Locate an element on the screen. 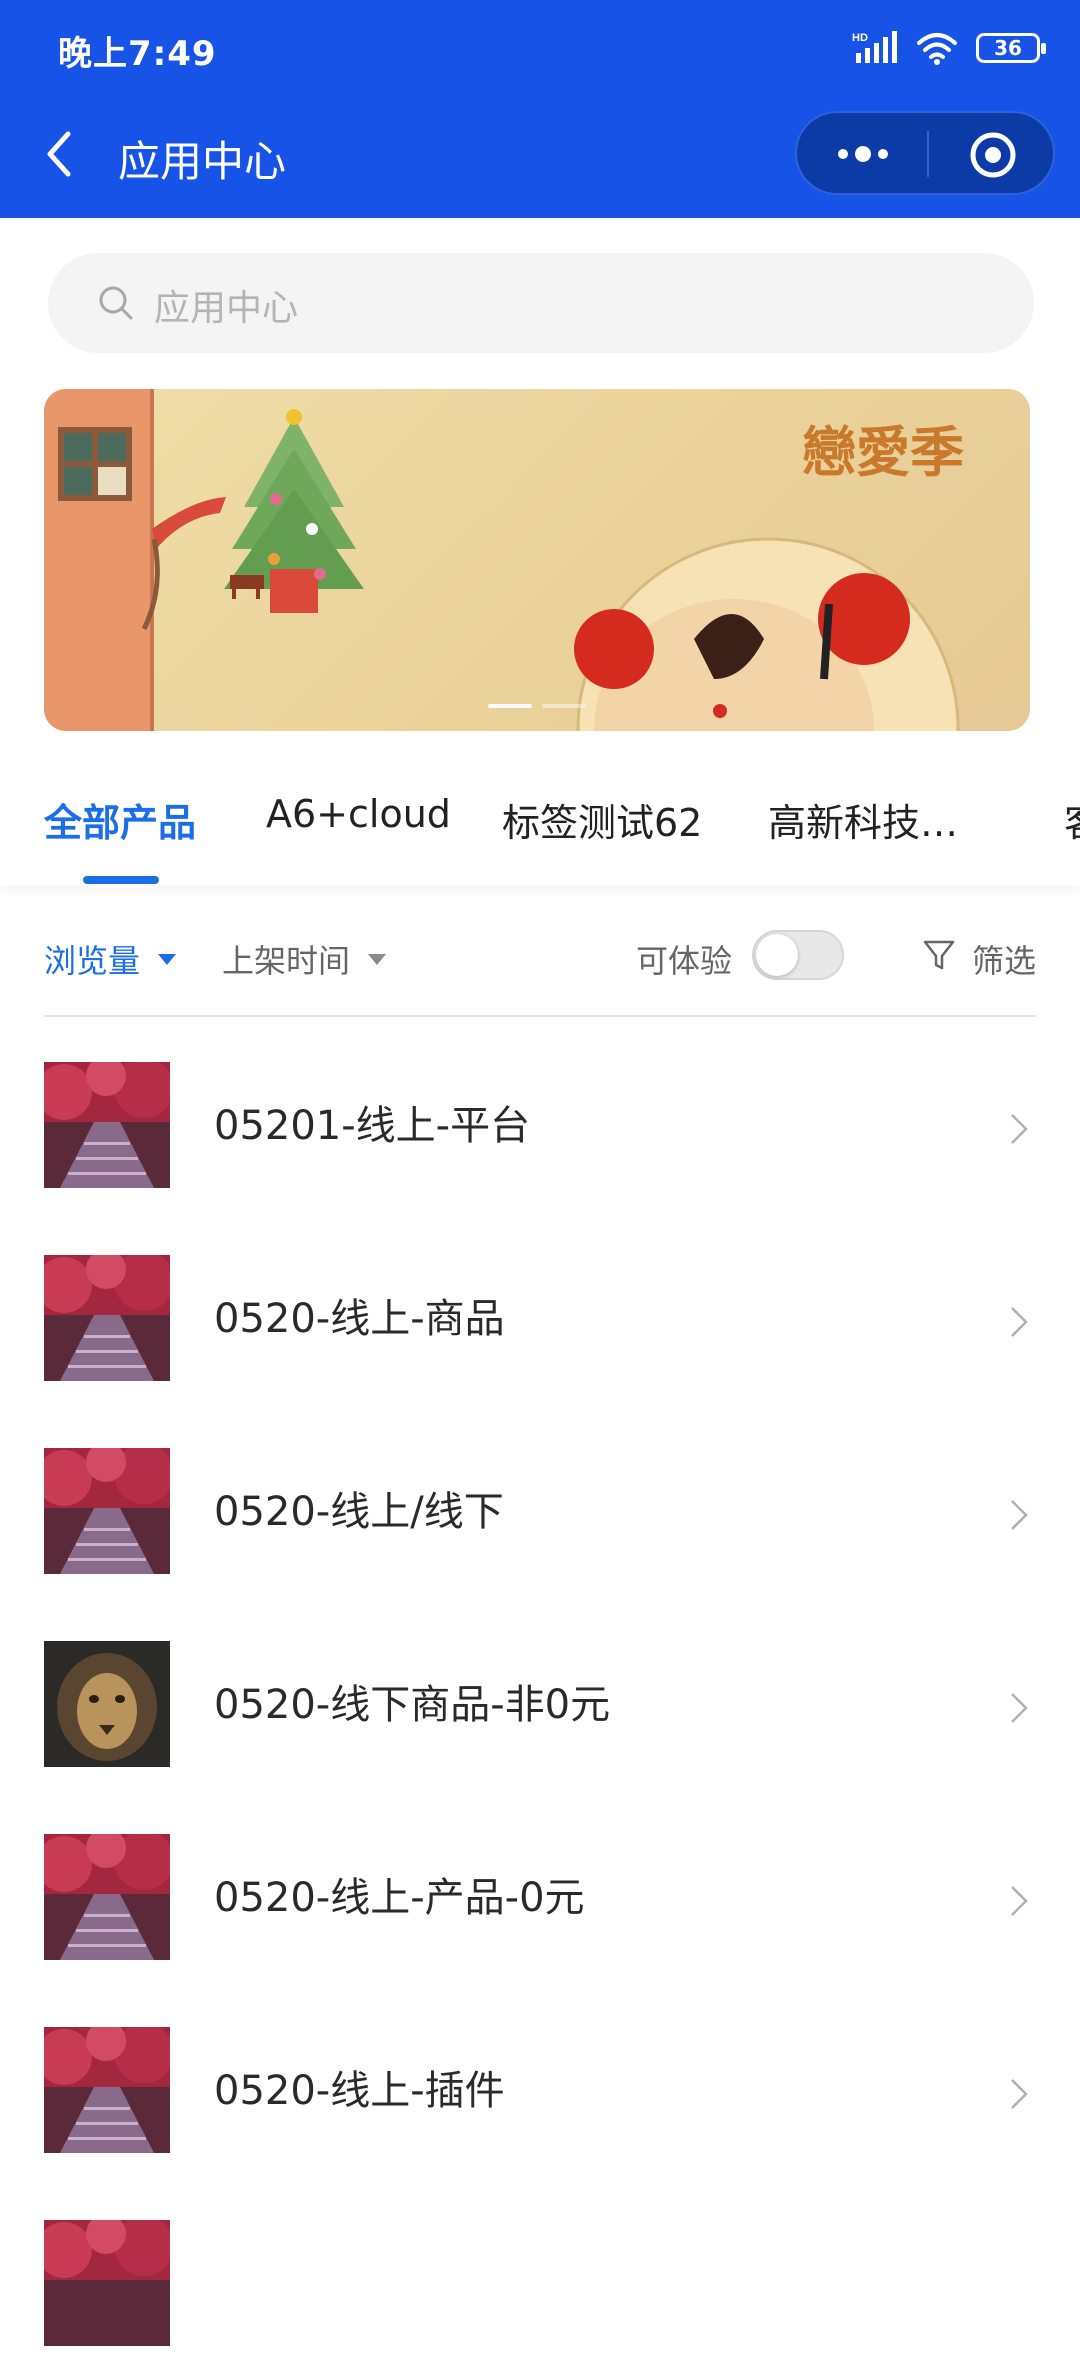 This screenshot has height=2368, width=1080. list-item: 0520-线上-商品 is located at coordinates (540, 1306).